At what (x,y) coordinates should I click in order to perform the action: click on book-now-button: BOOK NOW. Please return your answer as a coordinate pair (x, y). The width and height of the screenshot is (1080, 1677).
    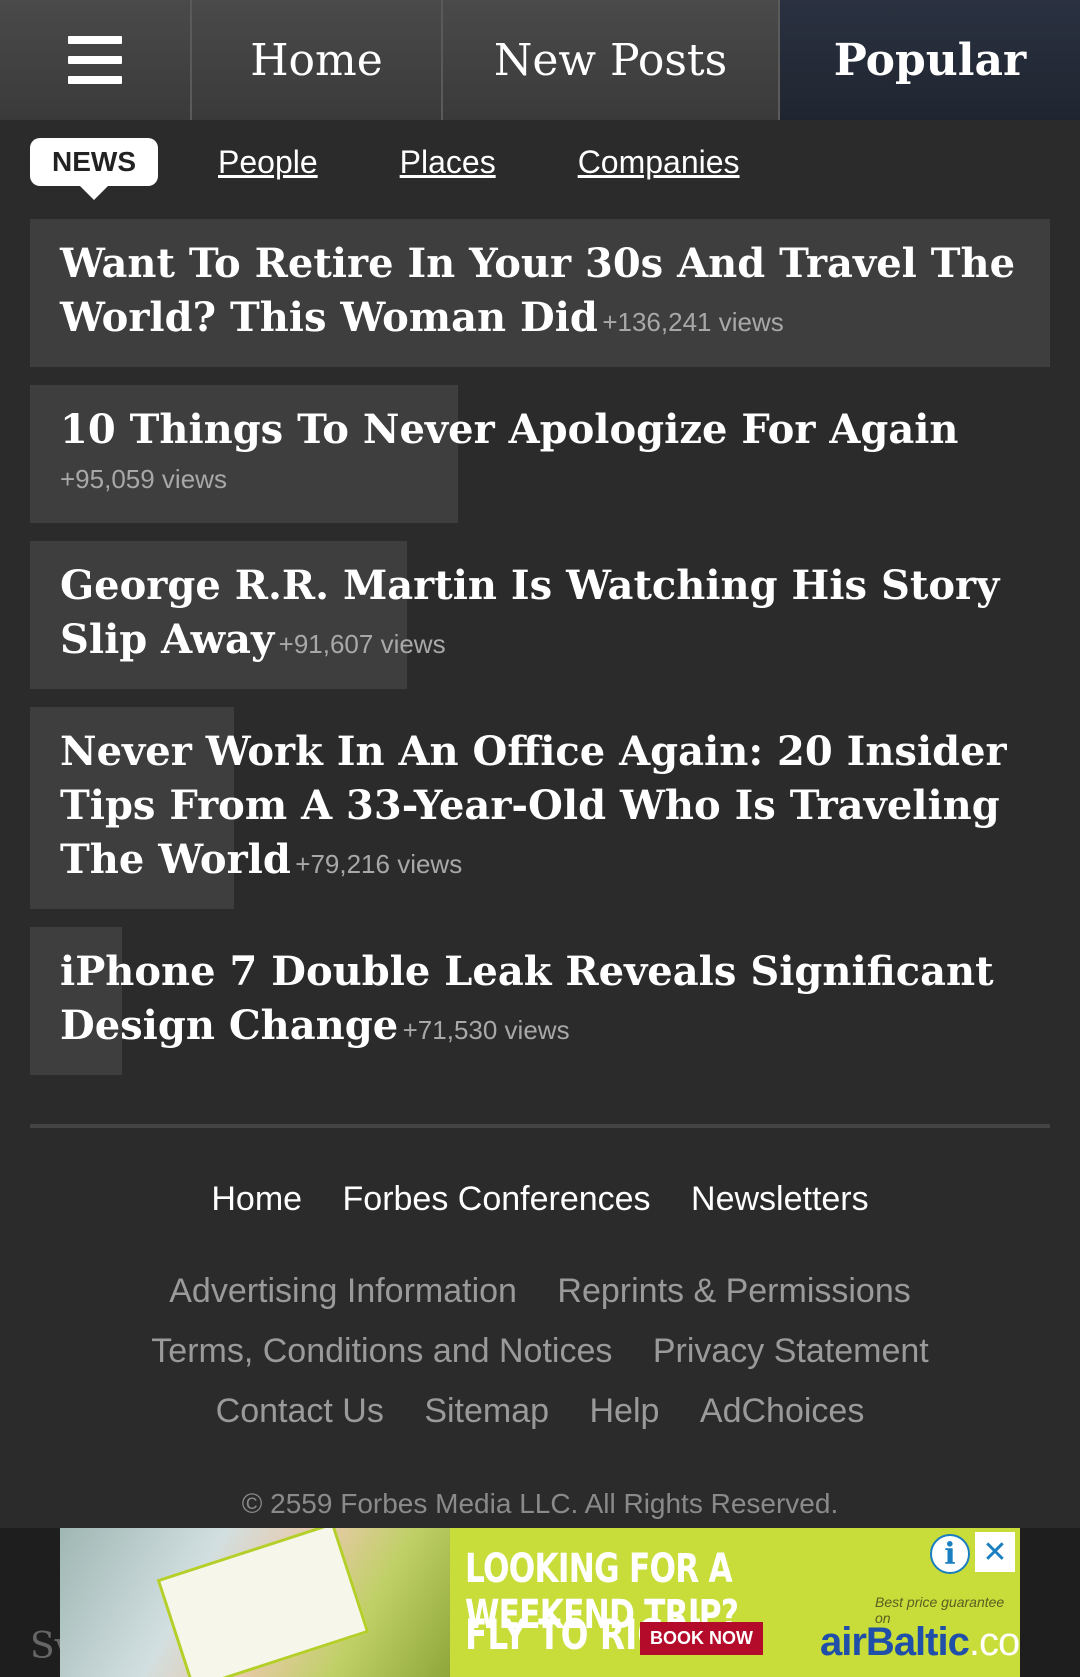
    Looking at the image, I should click on (701, 1638).